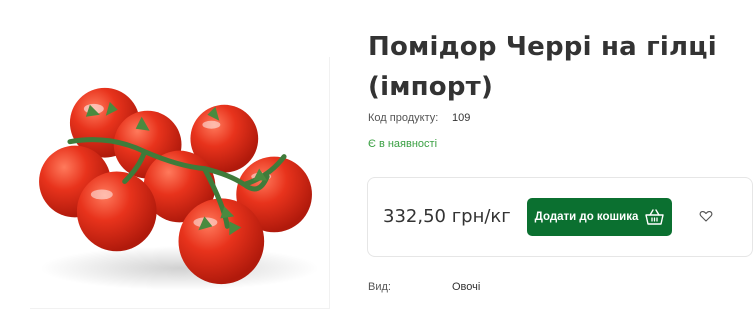  What do you see at coordinates (403, 118) in the screenshot?
I see `product-code-label: Код продукту:` at bounding box center [403, 118].